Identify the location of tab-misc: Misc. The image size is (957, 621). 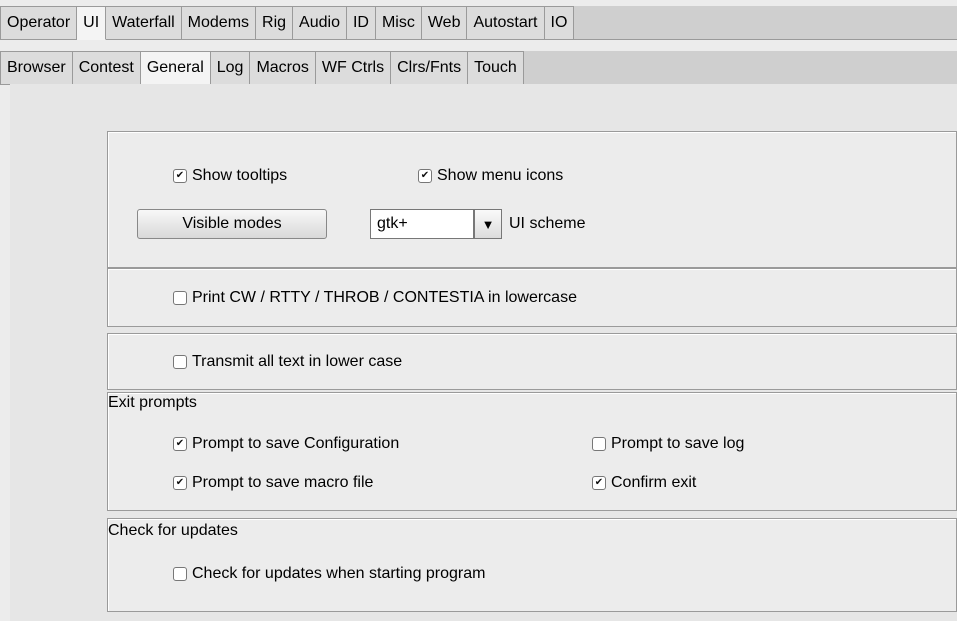
(398, 22).